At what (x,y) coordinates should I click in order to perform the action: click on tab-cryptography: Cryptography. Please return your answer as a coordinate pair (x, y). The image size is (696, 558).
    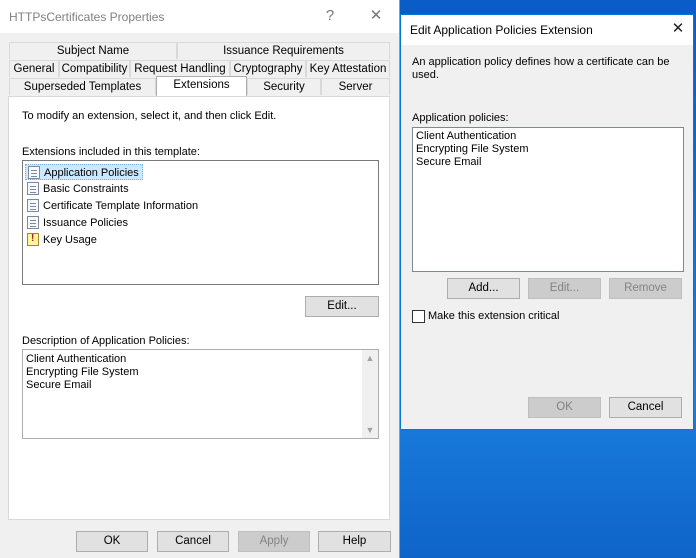
    Looking at the image, I should click on (268, 68).